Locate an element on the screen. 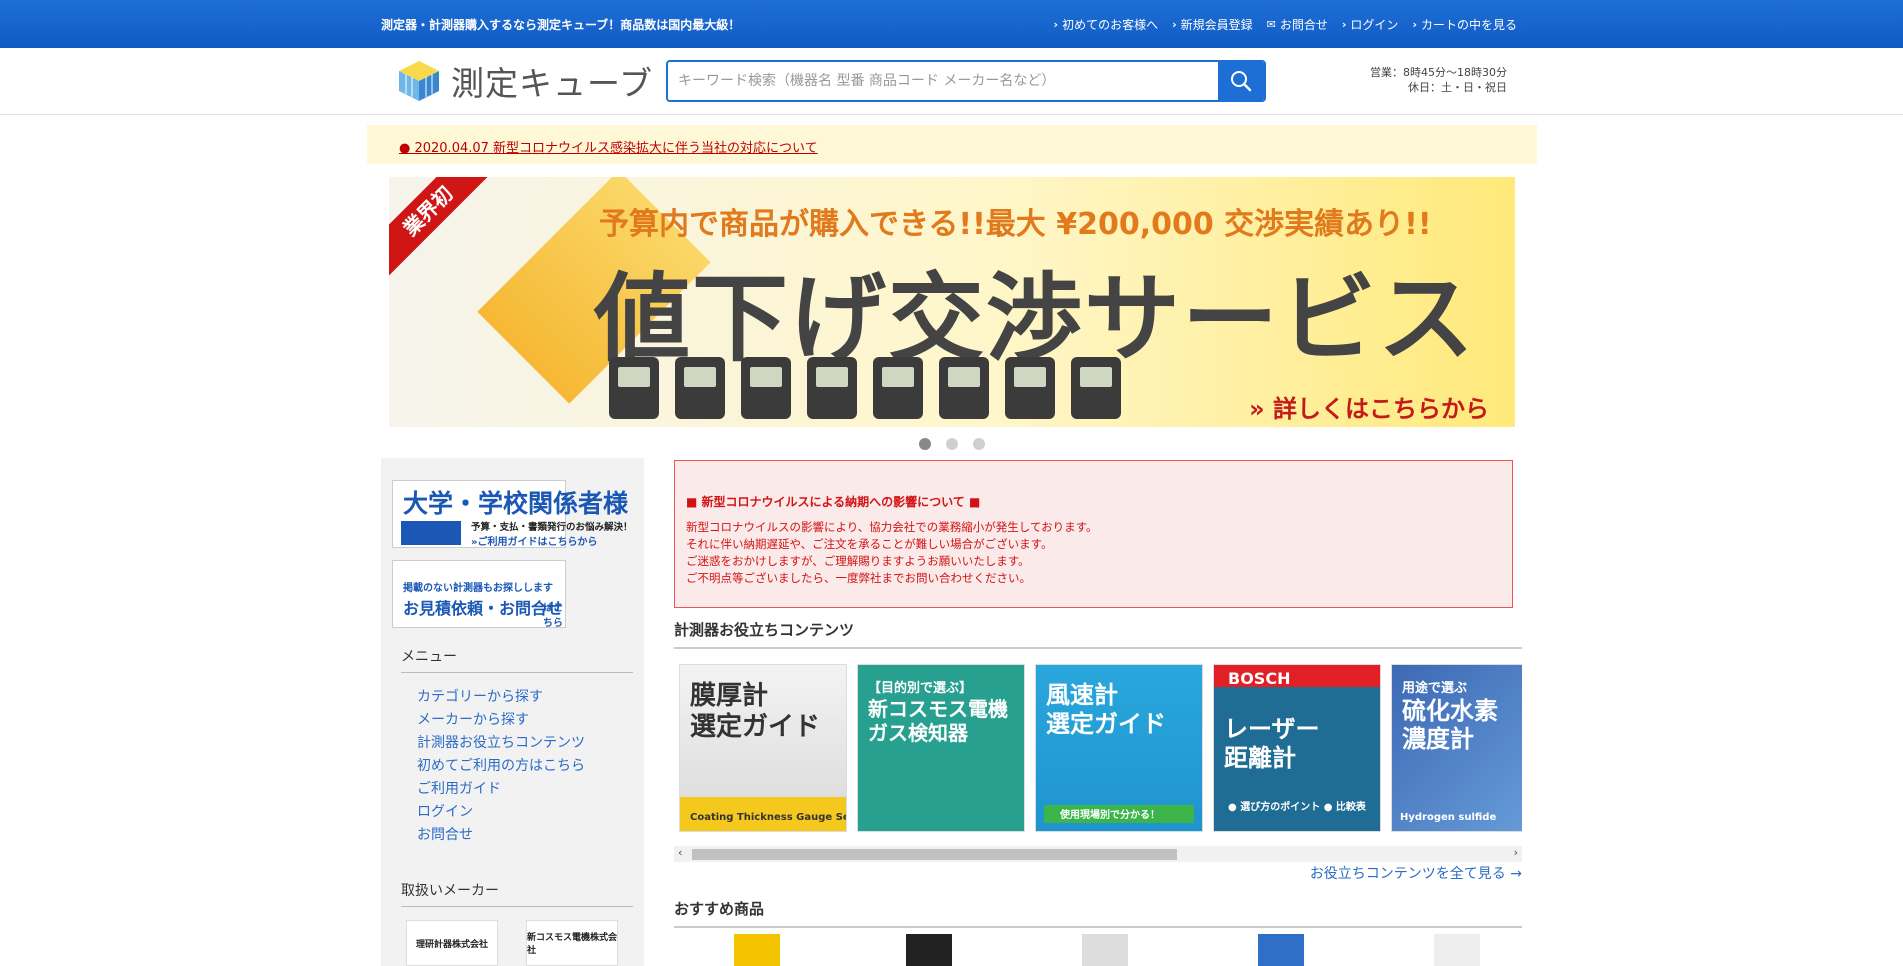 The image size is (1903, 966). school-building-icon is located at coordinates (431, 533).